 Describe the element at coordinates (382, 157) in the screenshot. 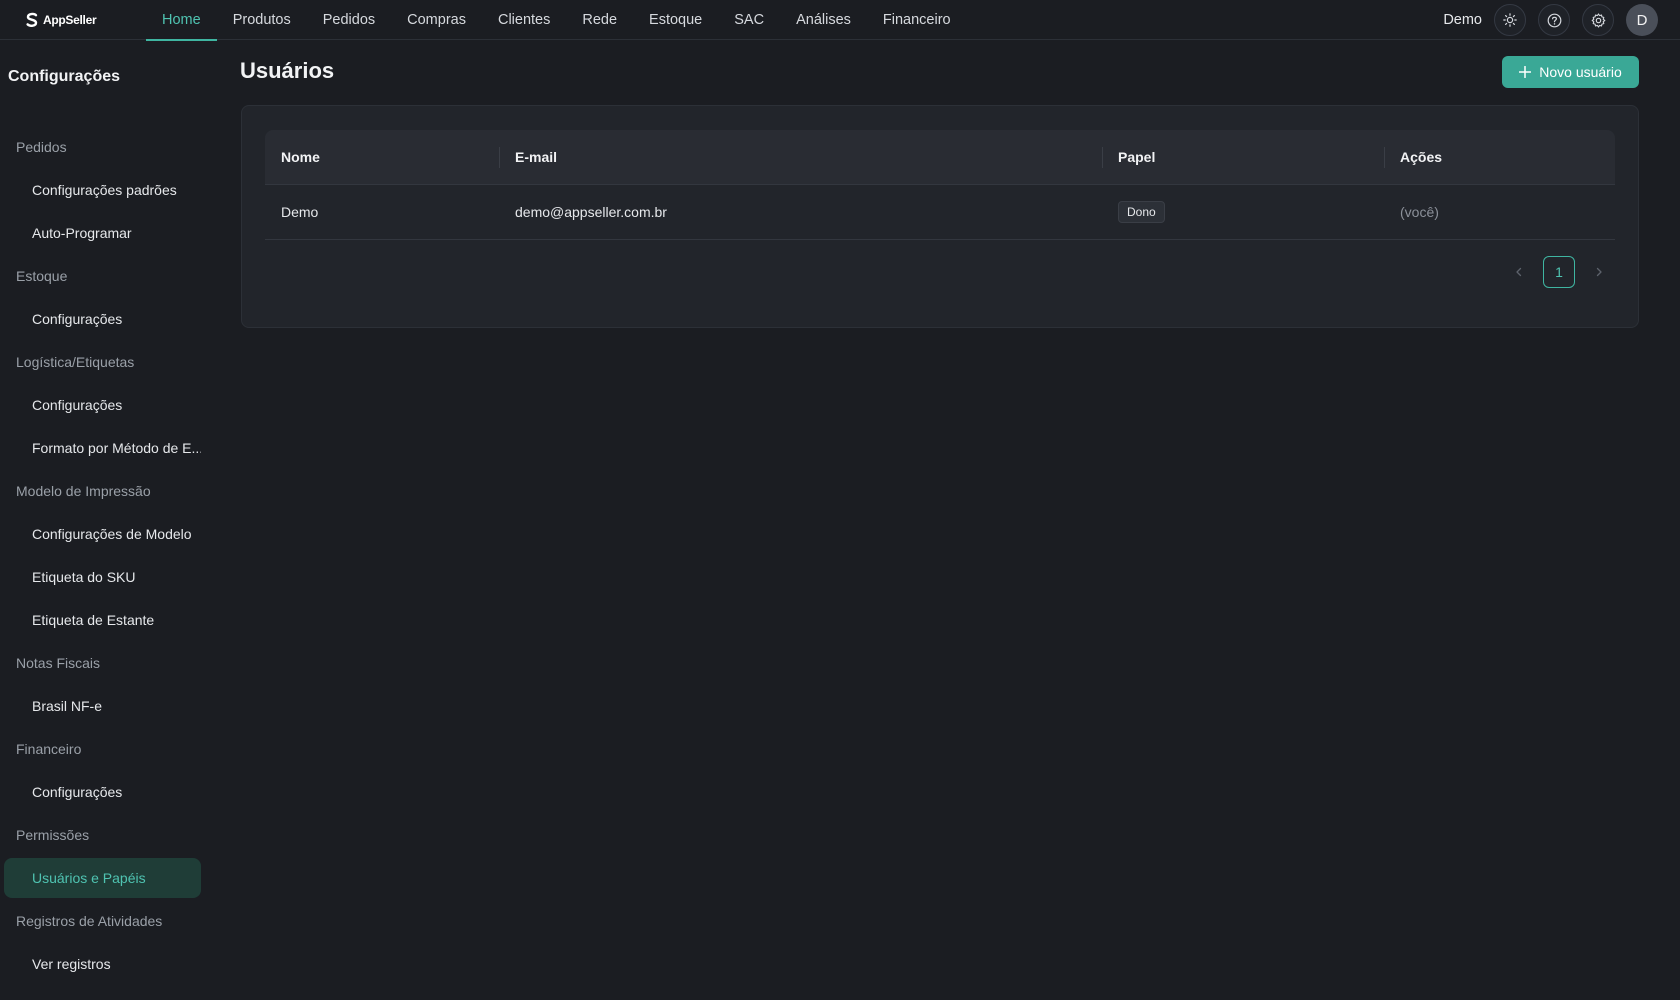

I see `column-header-nome: Nome` at that location.